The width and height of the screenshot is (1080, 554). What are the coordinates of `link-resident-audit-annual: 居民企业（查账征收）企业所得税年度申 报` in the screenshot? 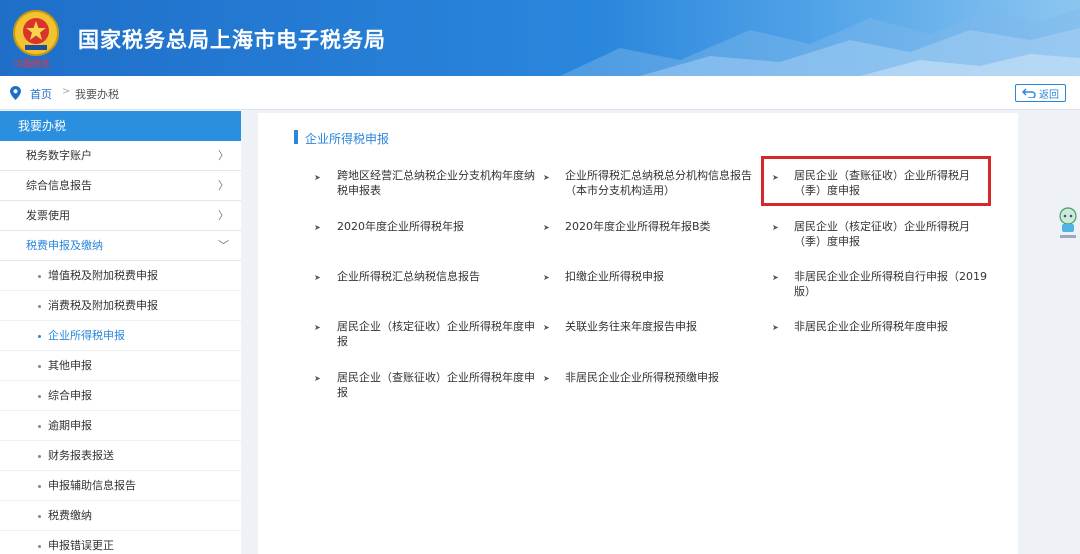 It's located at (437, 385).